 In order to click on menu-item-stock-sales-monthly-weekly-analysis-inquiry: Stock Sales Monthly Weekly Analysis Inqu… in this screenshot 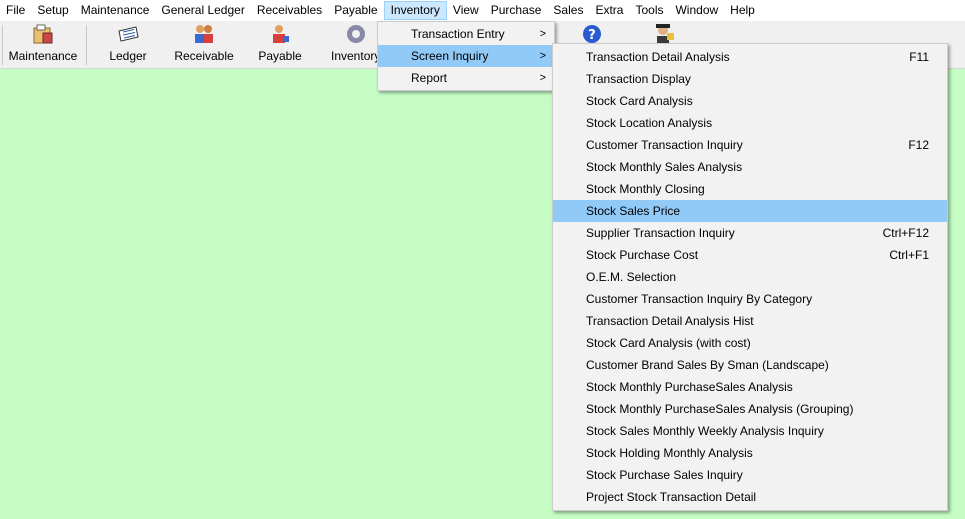, I will do `click(750, 431)`.